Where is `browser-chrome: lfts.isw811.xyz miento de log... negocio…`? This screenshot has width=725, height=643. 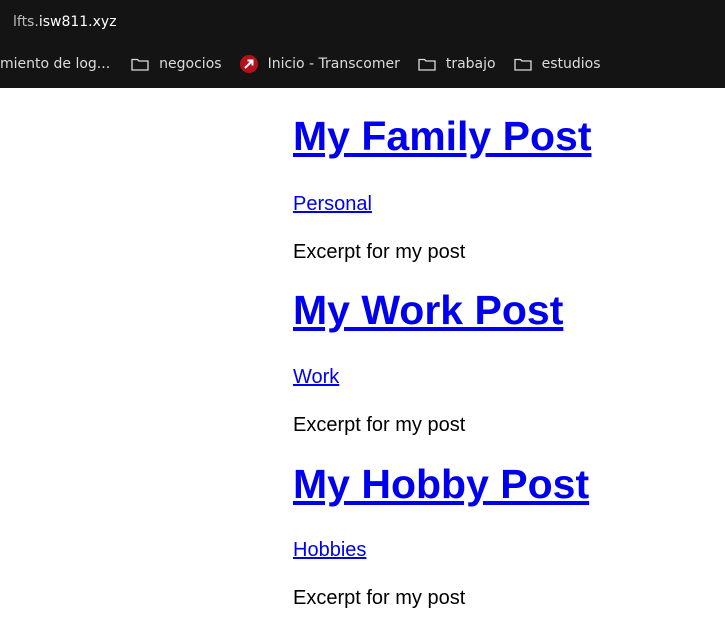
browser-chrome: lfts.isw811.xyz miento de log... negocio… is located at coordinates (362, 44).